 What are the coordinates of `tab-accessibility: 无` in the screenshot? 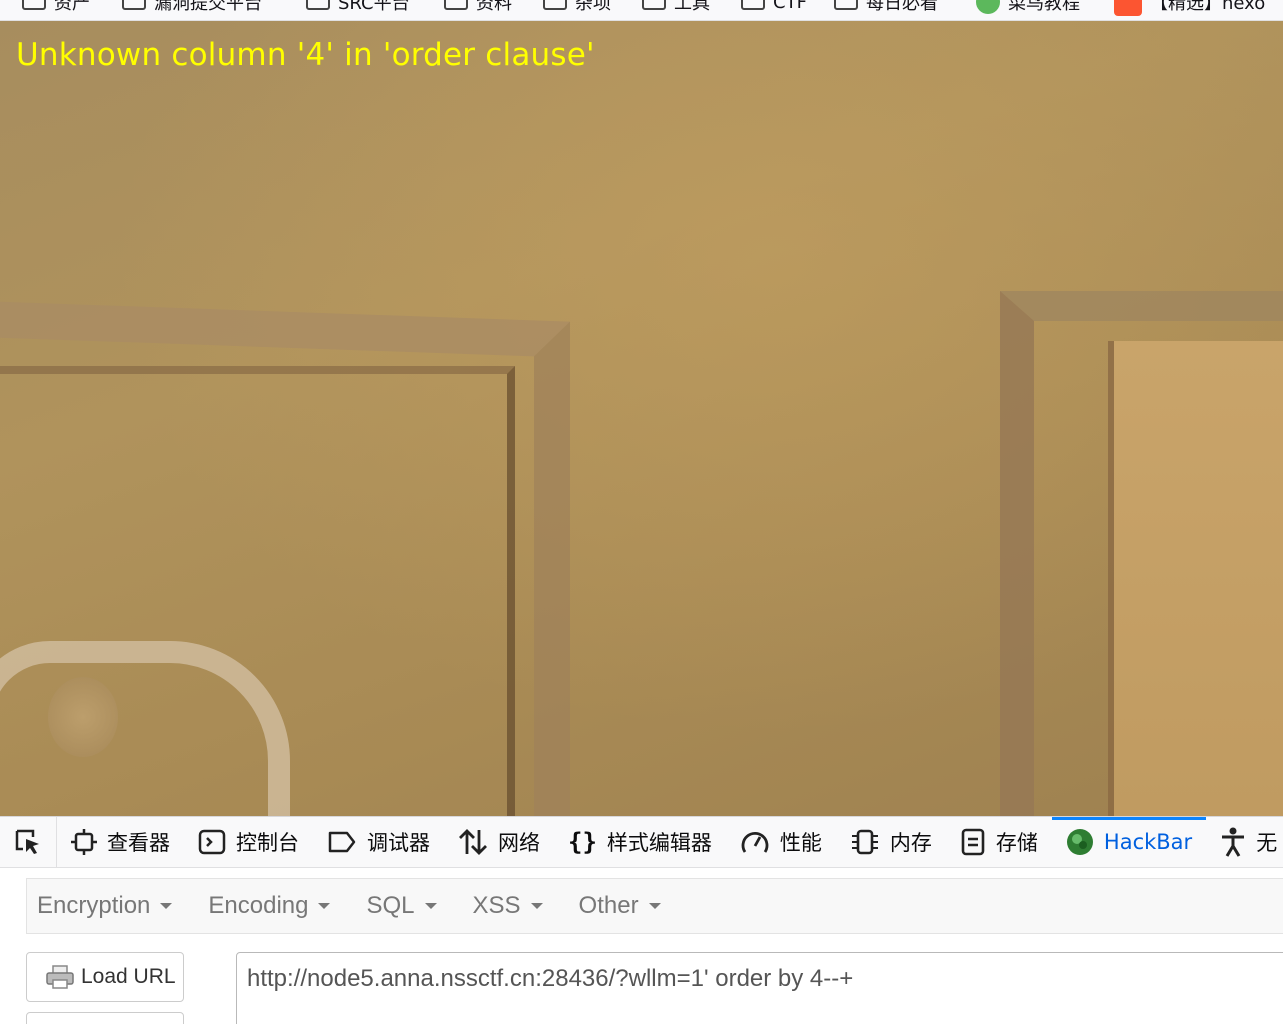 It's located at (1244, 842).